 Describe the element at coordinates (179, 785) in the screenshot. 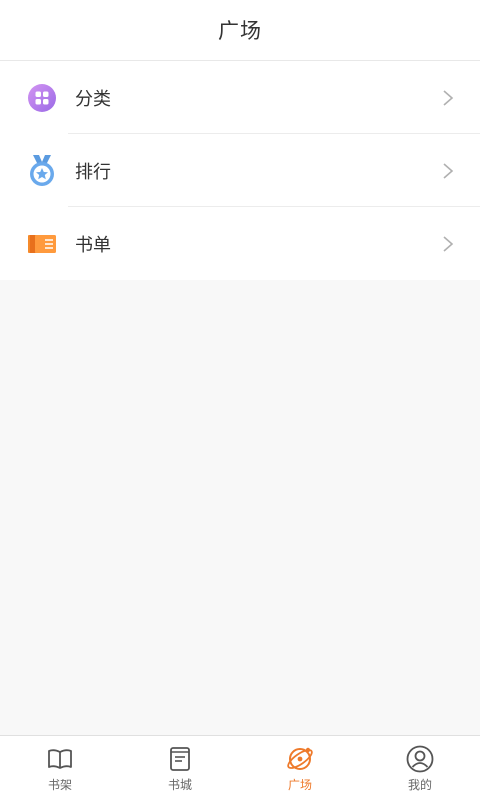

I see `tab-label: 书城` at that location.